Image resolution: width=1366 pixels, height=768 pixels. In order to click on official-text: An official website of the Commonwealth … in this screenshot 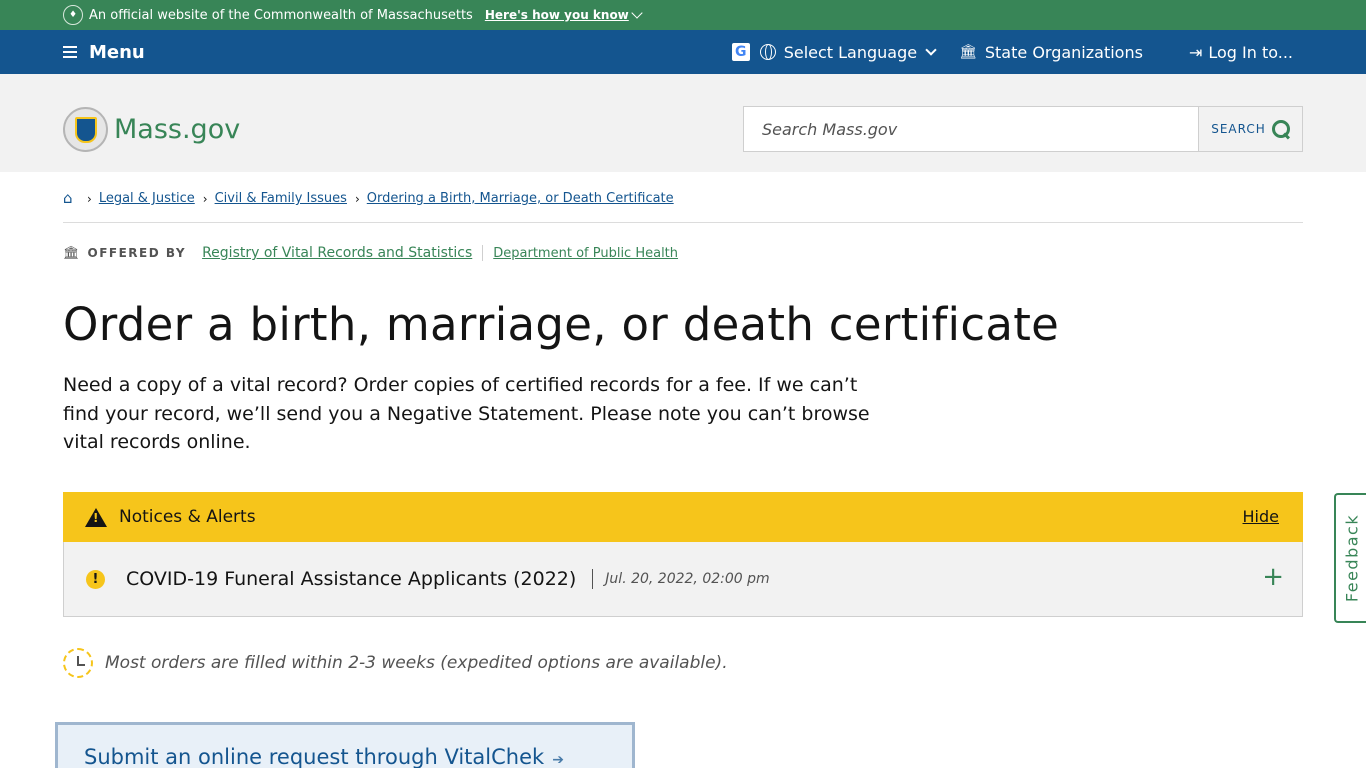, I will do `click(281, 15)`.